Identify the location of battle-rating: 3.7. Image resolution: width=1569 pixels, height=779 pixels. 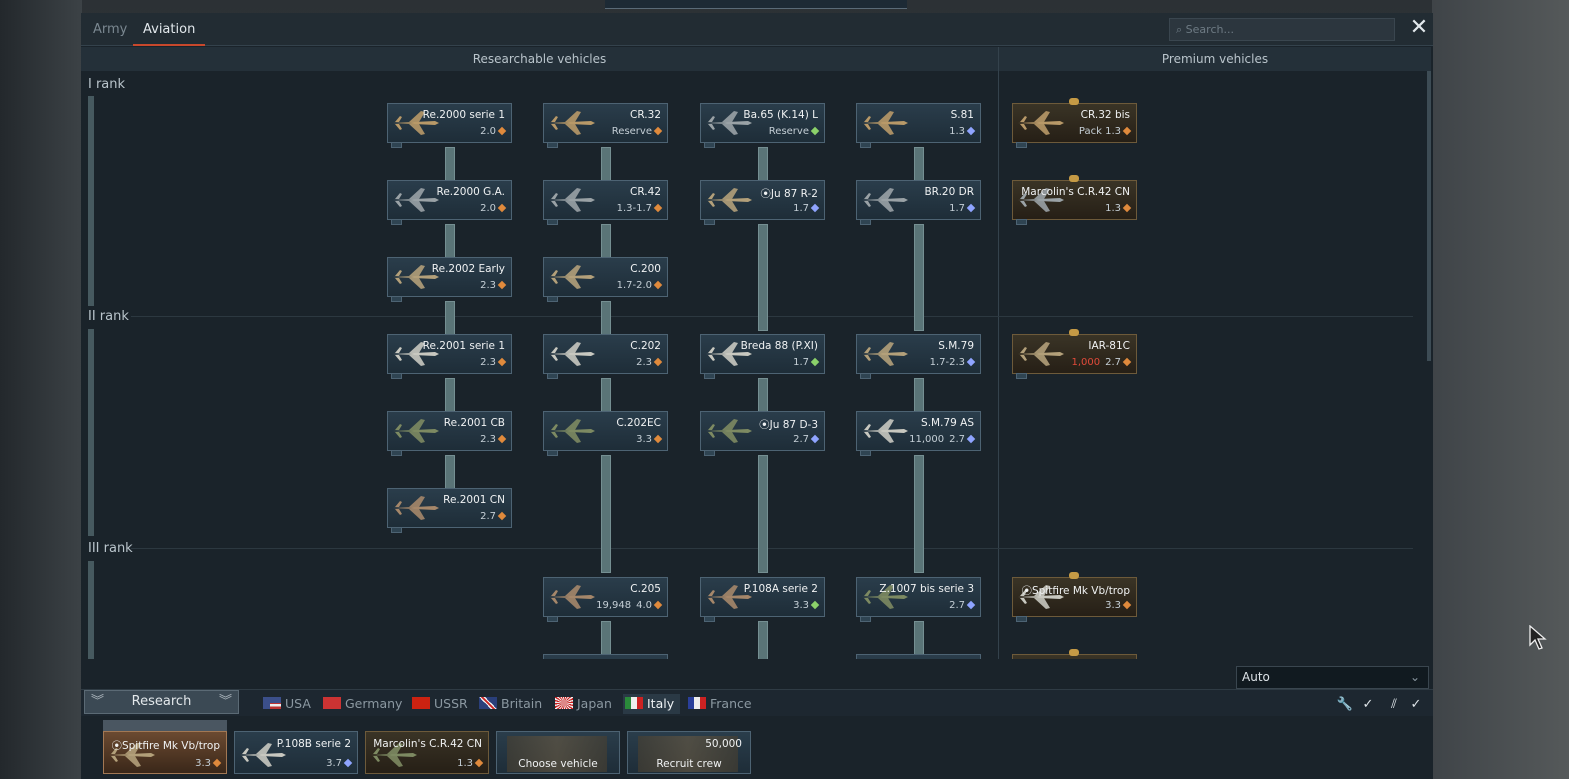
(339, 763).